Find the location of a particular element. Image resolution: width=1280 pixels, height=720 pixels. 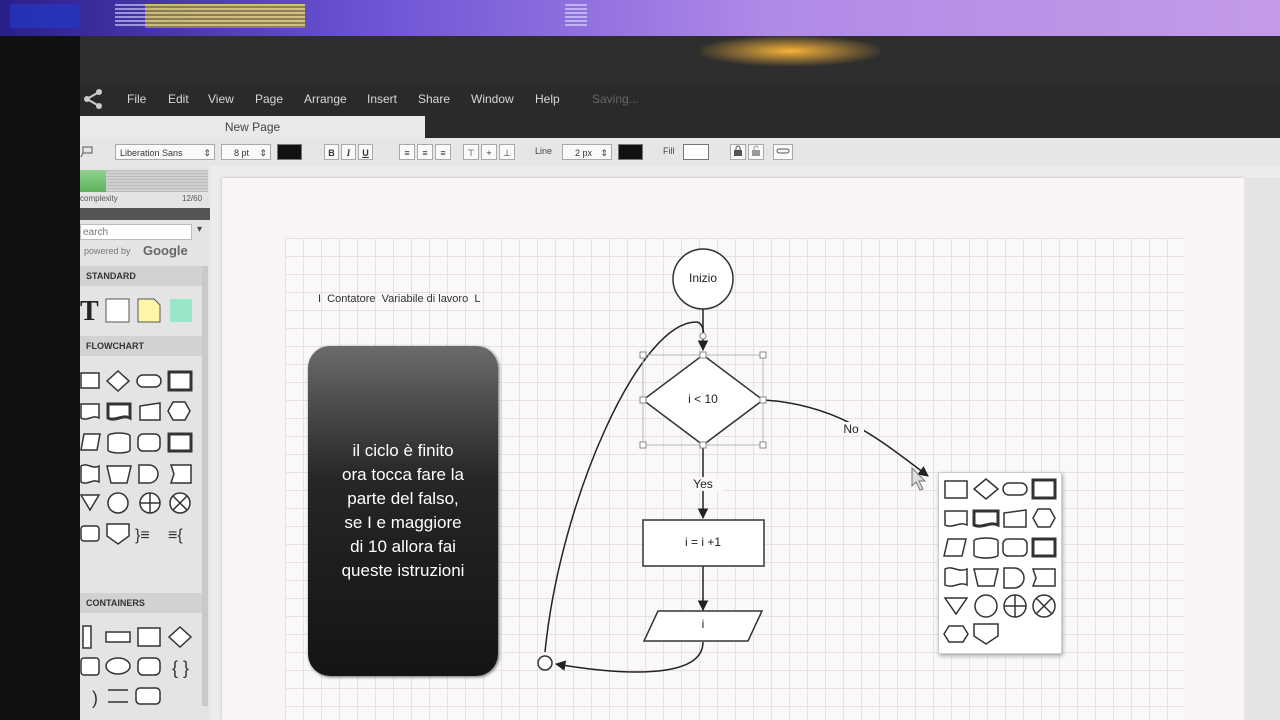

palette-data-icon is located at coordinates (955, 547).